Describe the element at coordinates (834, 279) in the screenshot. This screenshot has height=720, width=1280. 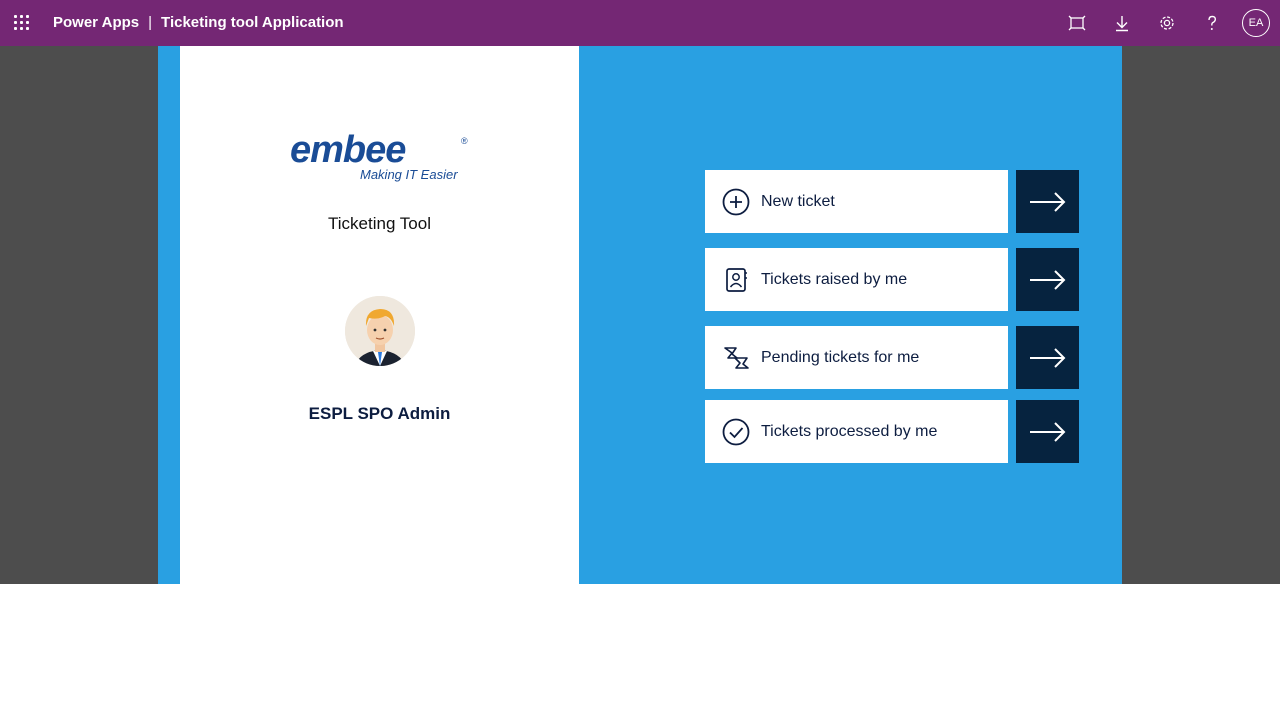
I see `tickets-raised-label: Tickets raised by me` at that location.